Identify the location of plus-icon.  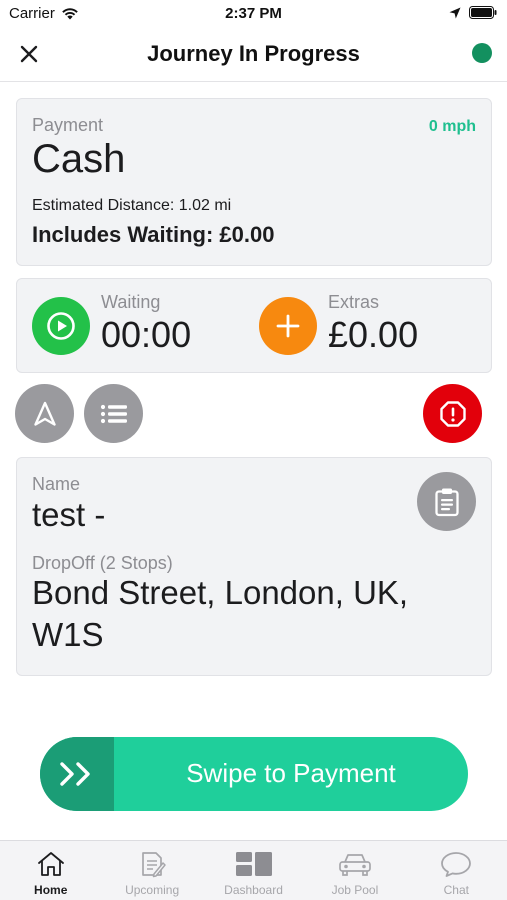
(288, 326).